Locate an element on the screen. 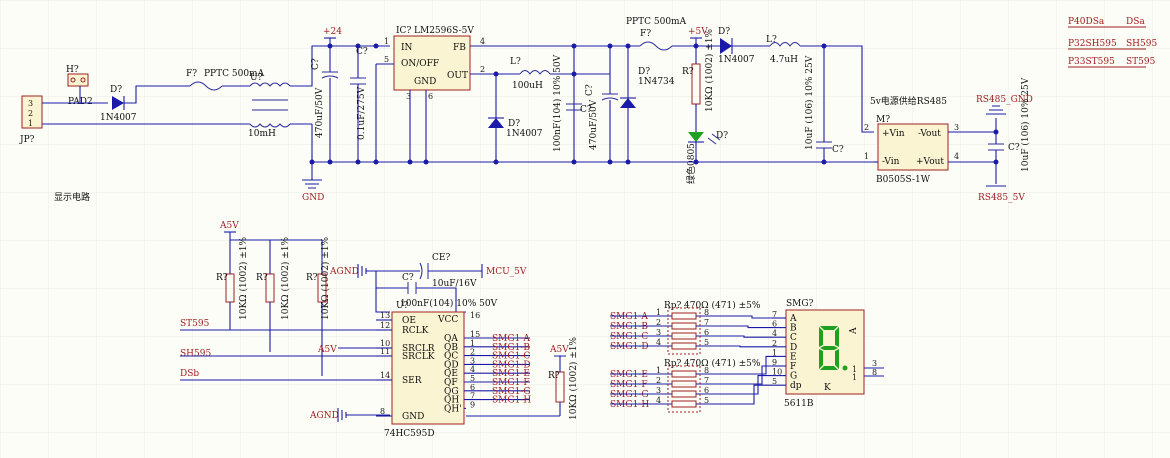 The image size is (1170, 458). jp-pin-1: 1 is located at coordinates (30, 123).